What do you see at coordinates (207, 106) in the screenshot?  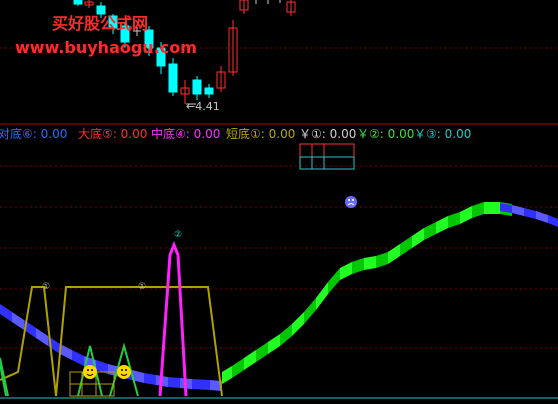 I see `low-price-value: 4.41` at bounding box center [207, 106].